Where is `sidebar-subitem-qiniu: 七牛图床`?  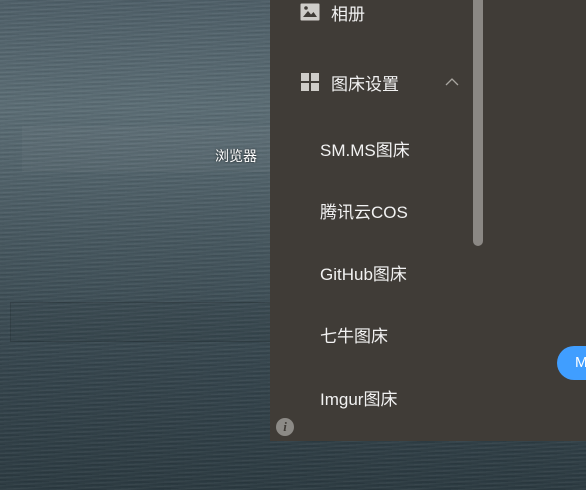 sidebar-subitem-qiniu: 七牛图床 is located at coordinates (371, 334).